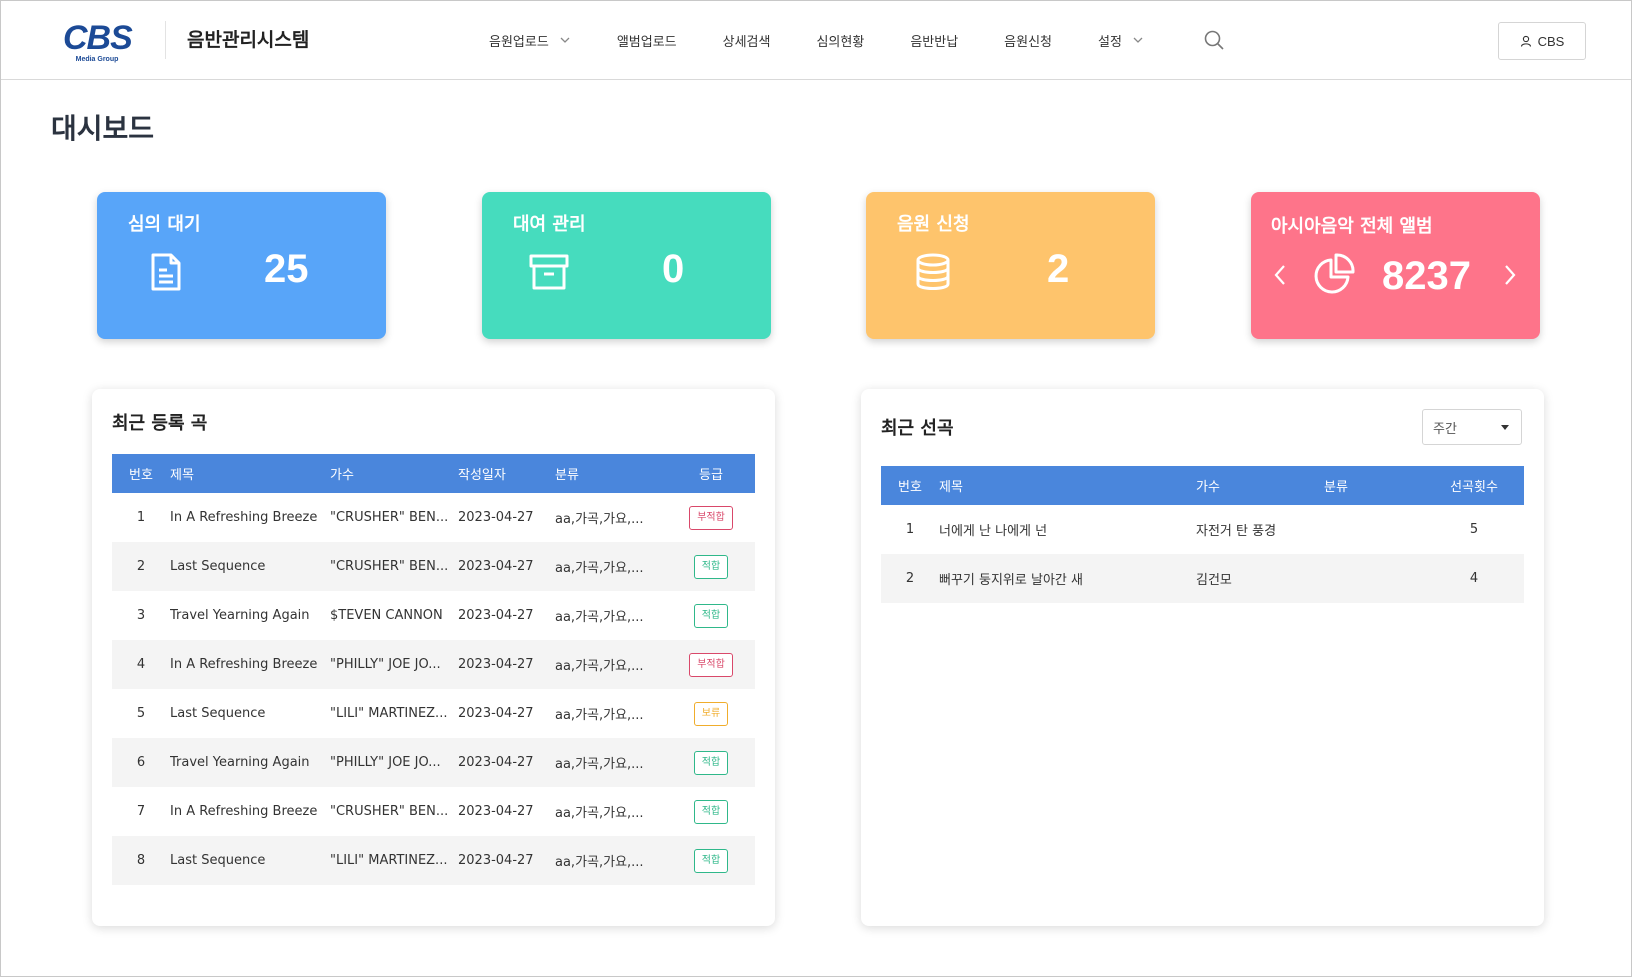  Describe the element at coordinates (1474, 487) in the screenshot. I see `col-header-count: 선곡횟수` at that location.